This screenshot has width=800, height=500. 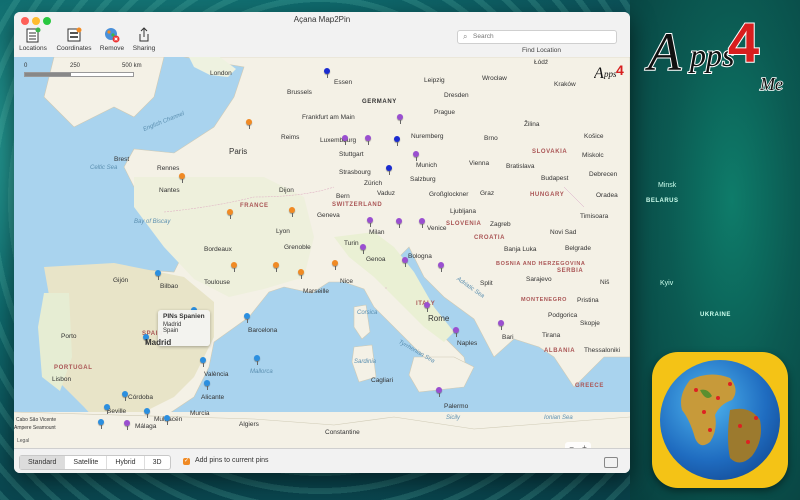 What do you see at coordinates (157, 462) in the screenshot?
I see `map-type-3d: 3D` at bounding box center [157, 462].